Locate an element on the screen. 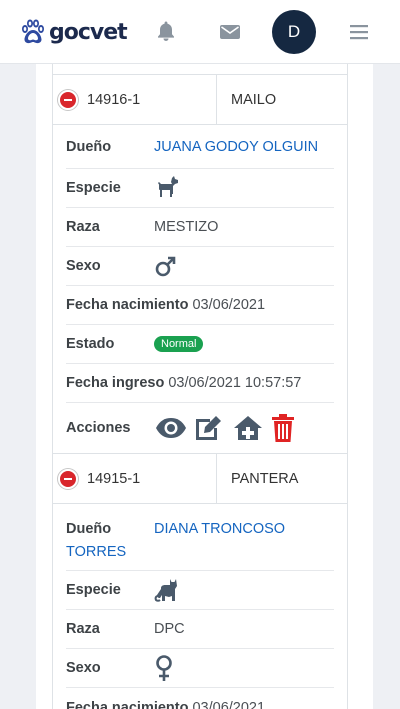 Image resolution: width=400 pixels, height=709 pixels. owner-link: JUANA GODOY OLGUIN is located at coordinates (236, 147).